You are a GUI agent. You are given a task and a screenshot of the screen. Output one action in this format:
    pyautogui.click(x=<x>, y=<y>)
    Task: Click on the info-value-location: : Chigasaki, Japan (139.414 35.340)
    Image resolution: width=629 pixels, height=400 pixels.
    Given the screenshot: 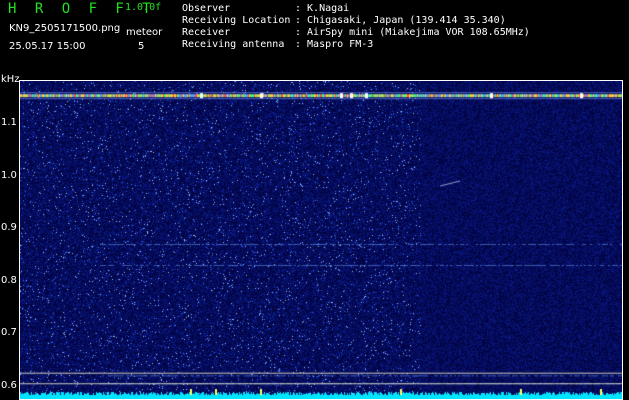 What is the action you would take?
    pyautogui.click(x=400, y=20)
    